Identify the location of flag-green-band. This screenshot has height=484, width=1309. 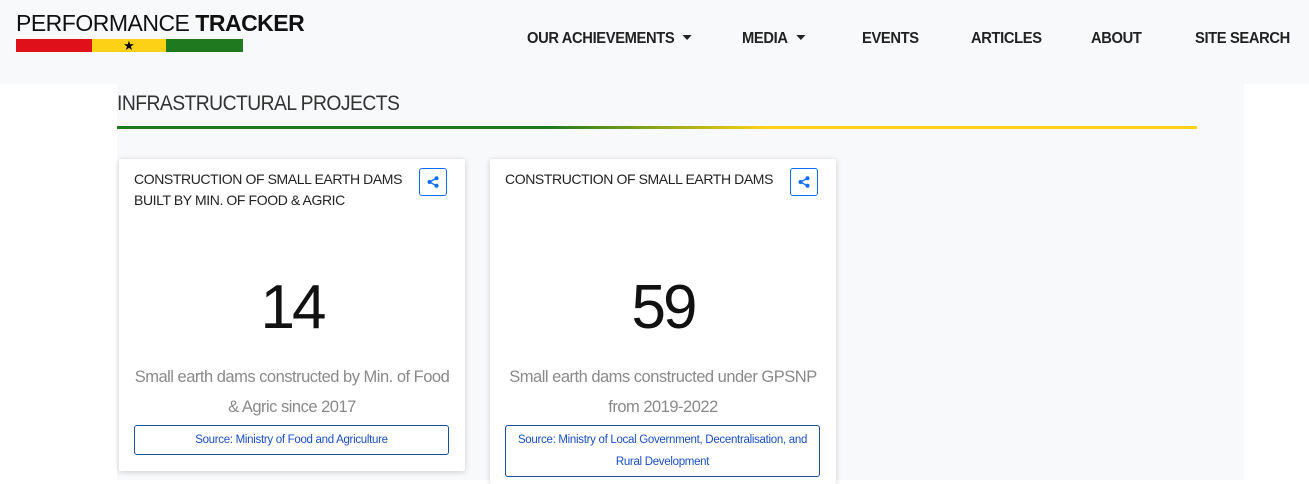
(204, 45).